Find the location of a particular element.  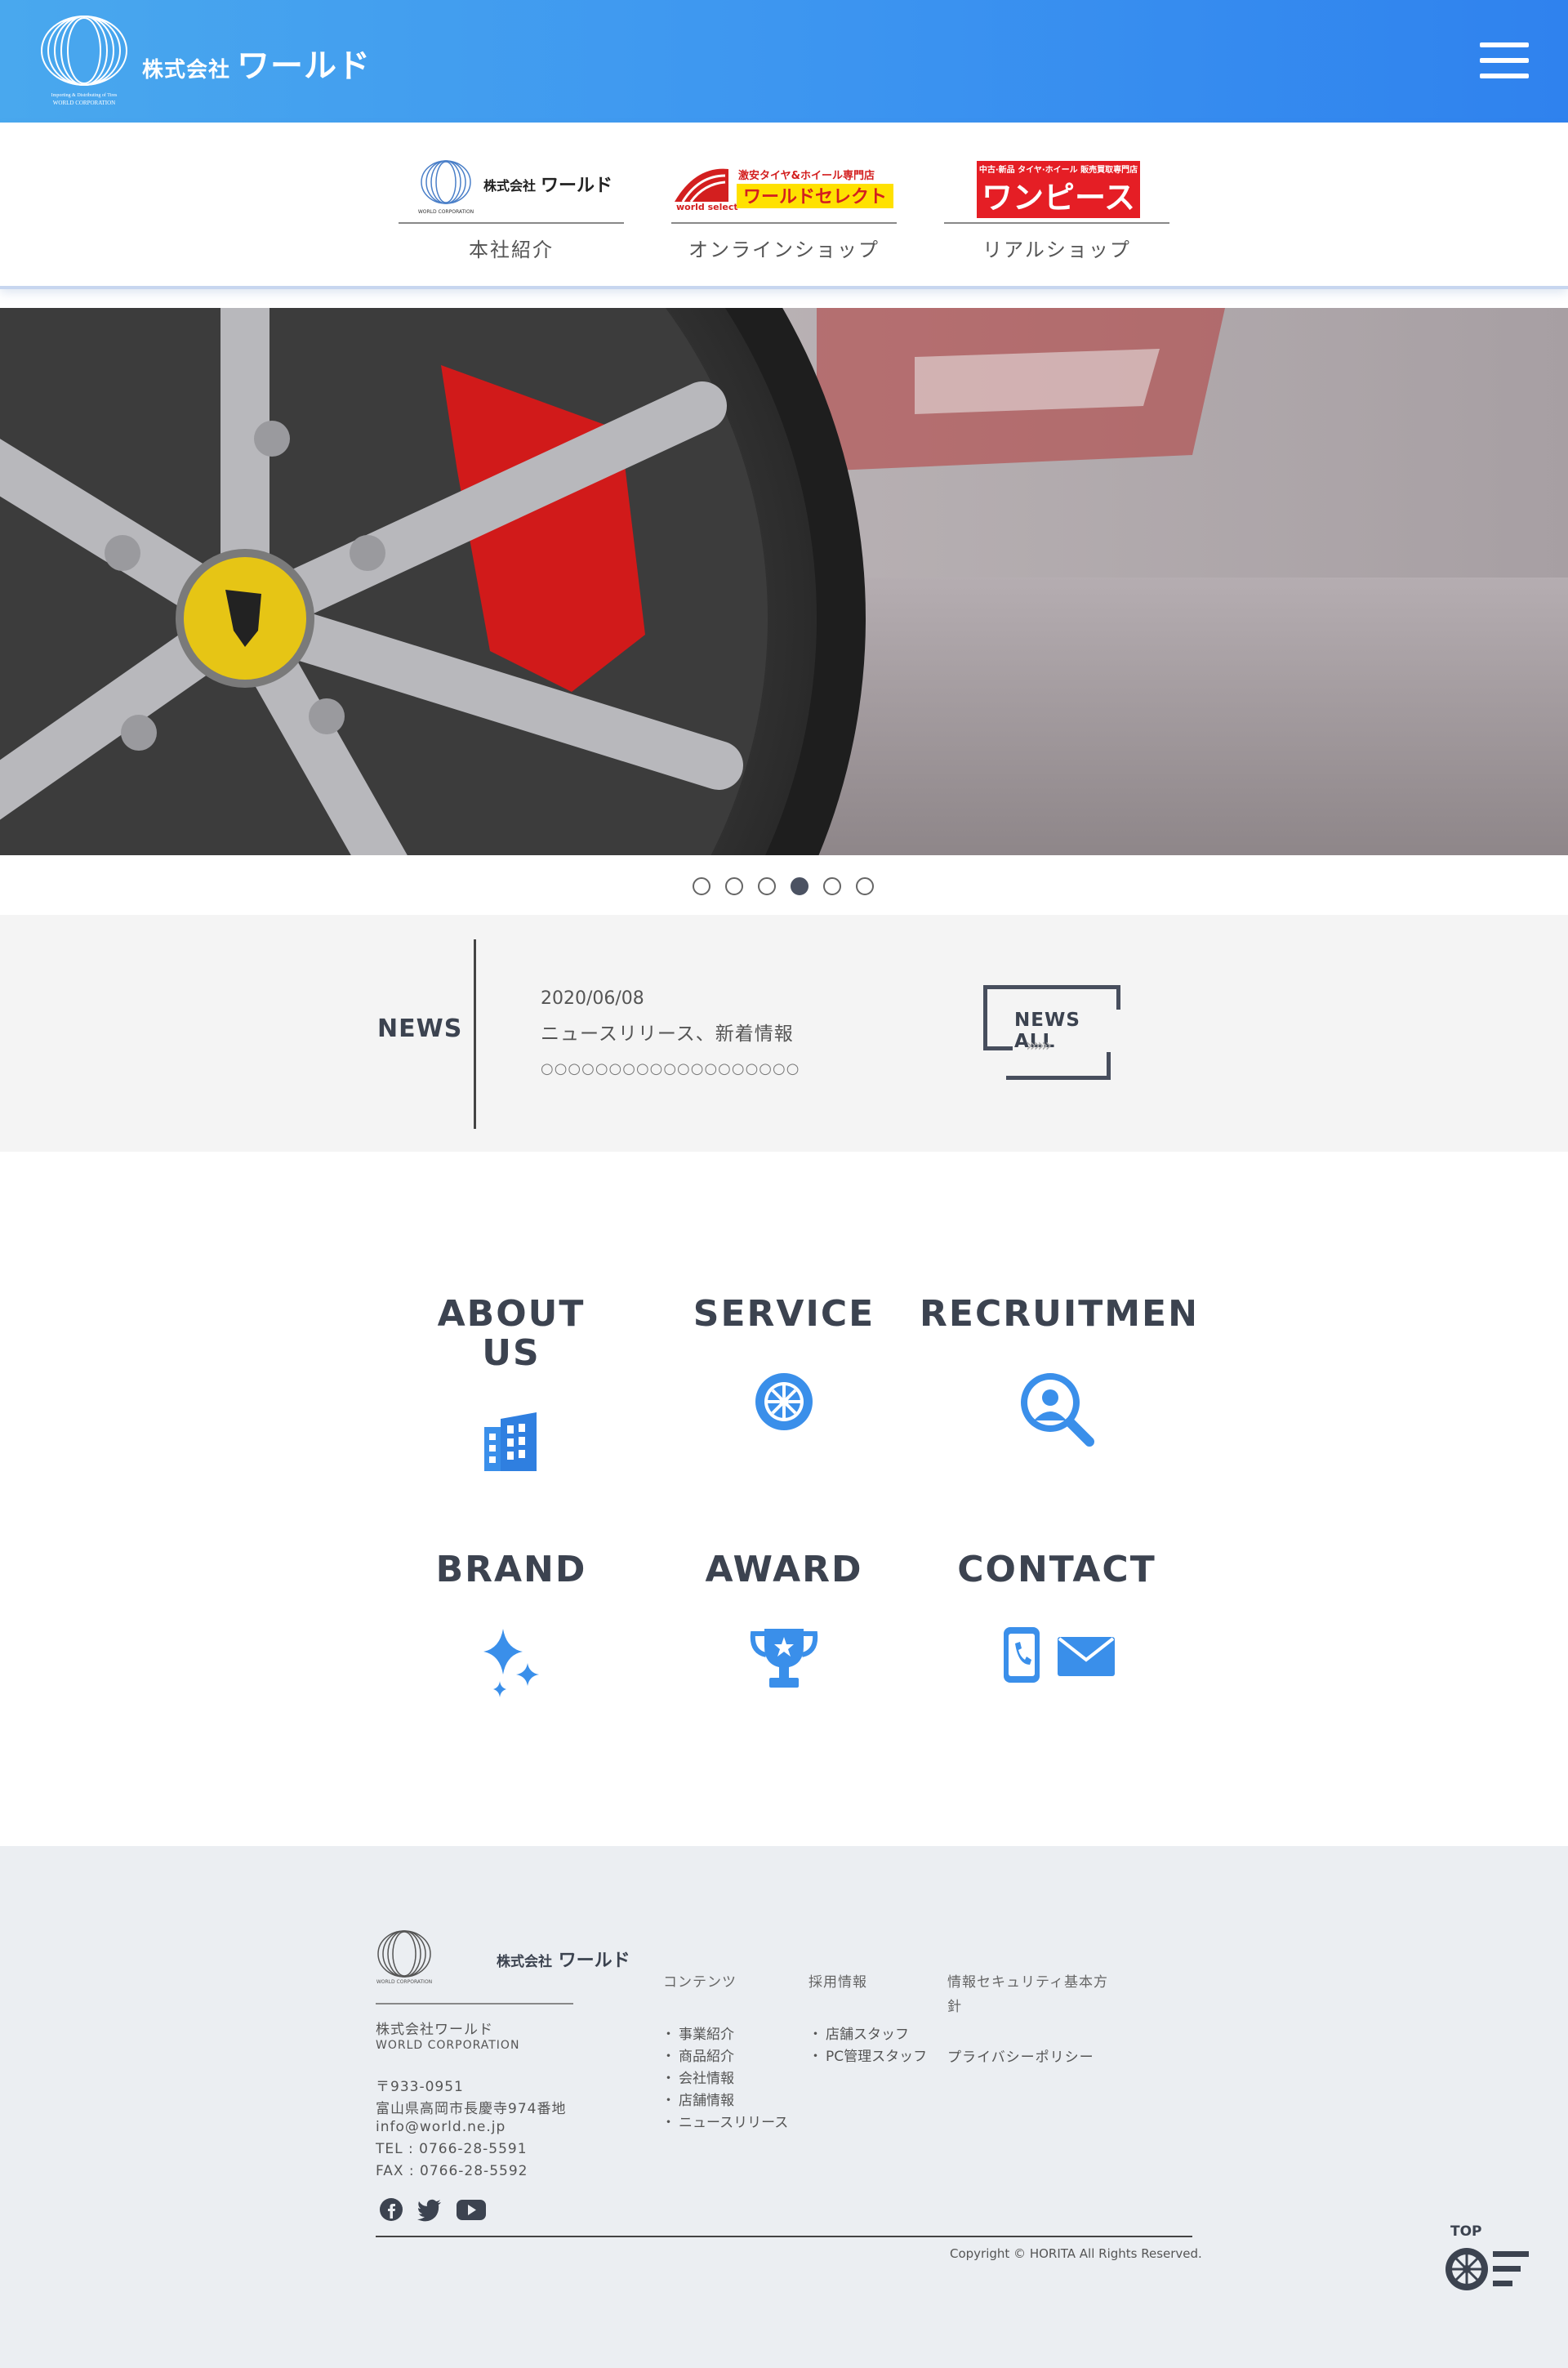

menu-recruitment: RECRUITMENT is located at coordinates (1057, 1389).